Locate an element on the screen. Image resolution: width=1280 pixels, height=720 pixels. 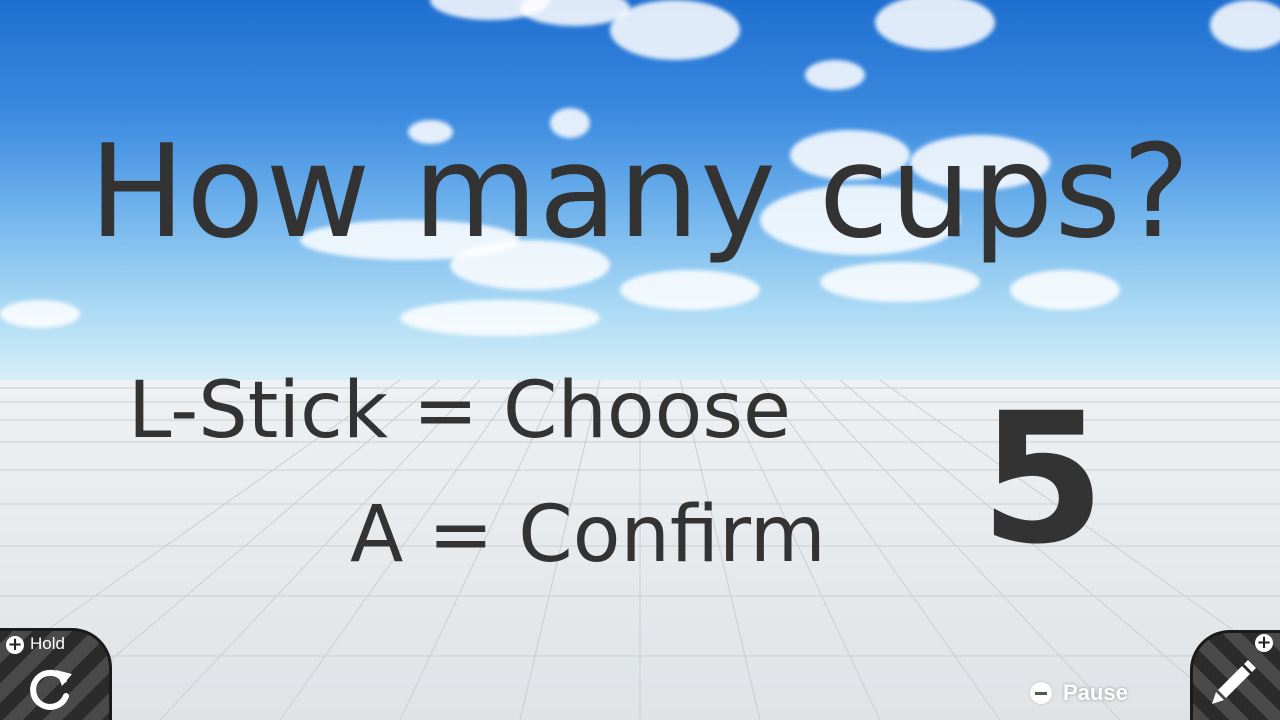
selected-count: 5 is located at coordinates (1042, 480).